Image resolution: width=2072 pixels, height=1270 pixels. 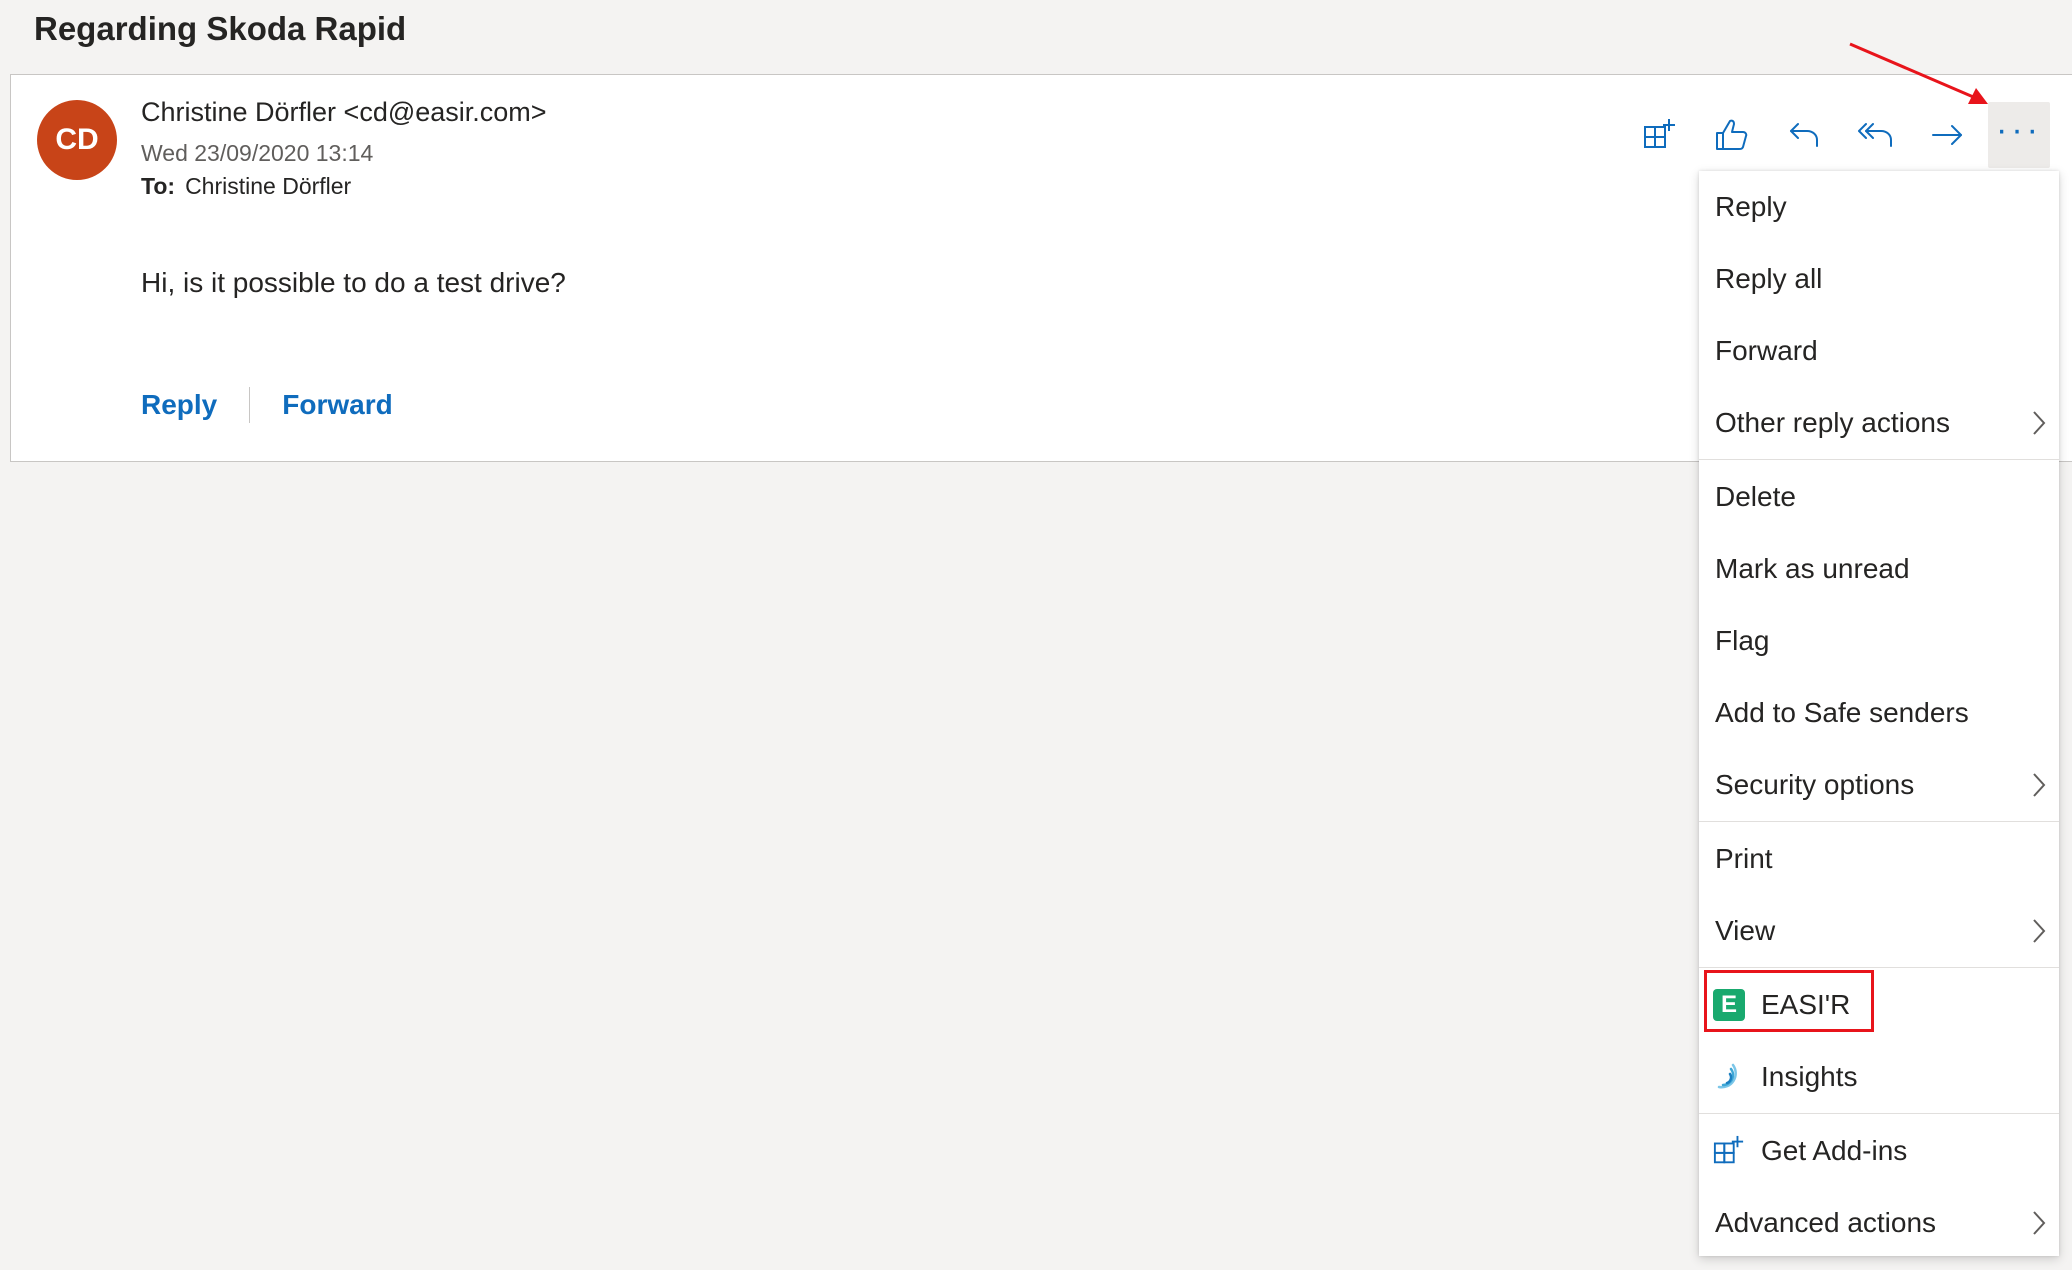 I want to click on menu-item-label: Other reply actions, so click(x=1832, y=422).